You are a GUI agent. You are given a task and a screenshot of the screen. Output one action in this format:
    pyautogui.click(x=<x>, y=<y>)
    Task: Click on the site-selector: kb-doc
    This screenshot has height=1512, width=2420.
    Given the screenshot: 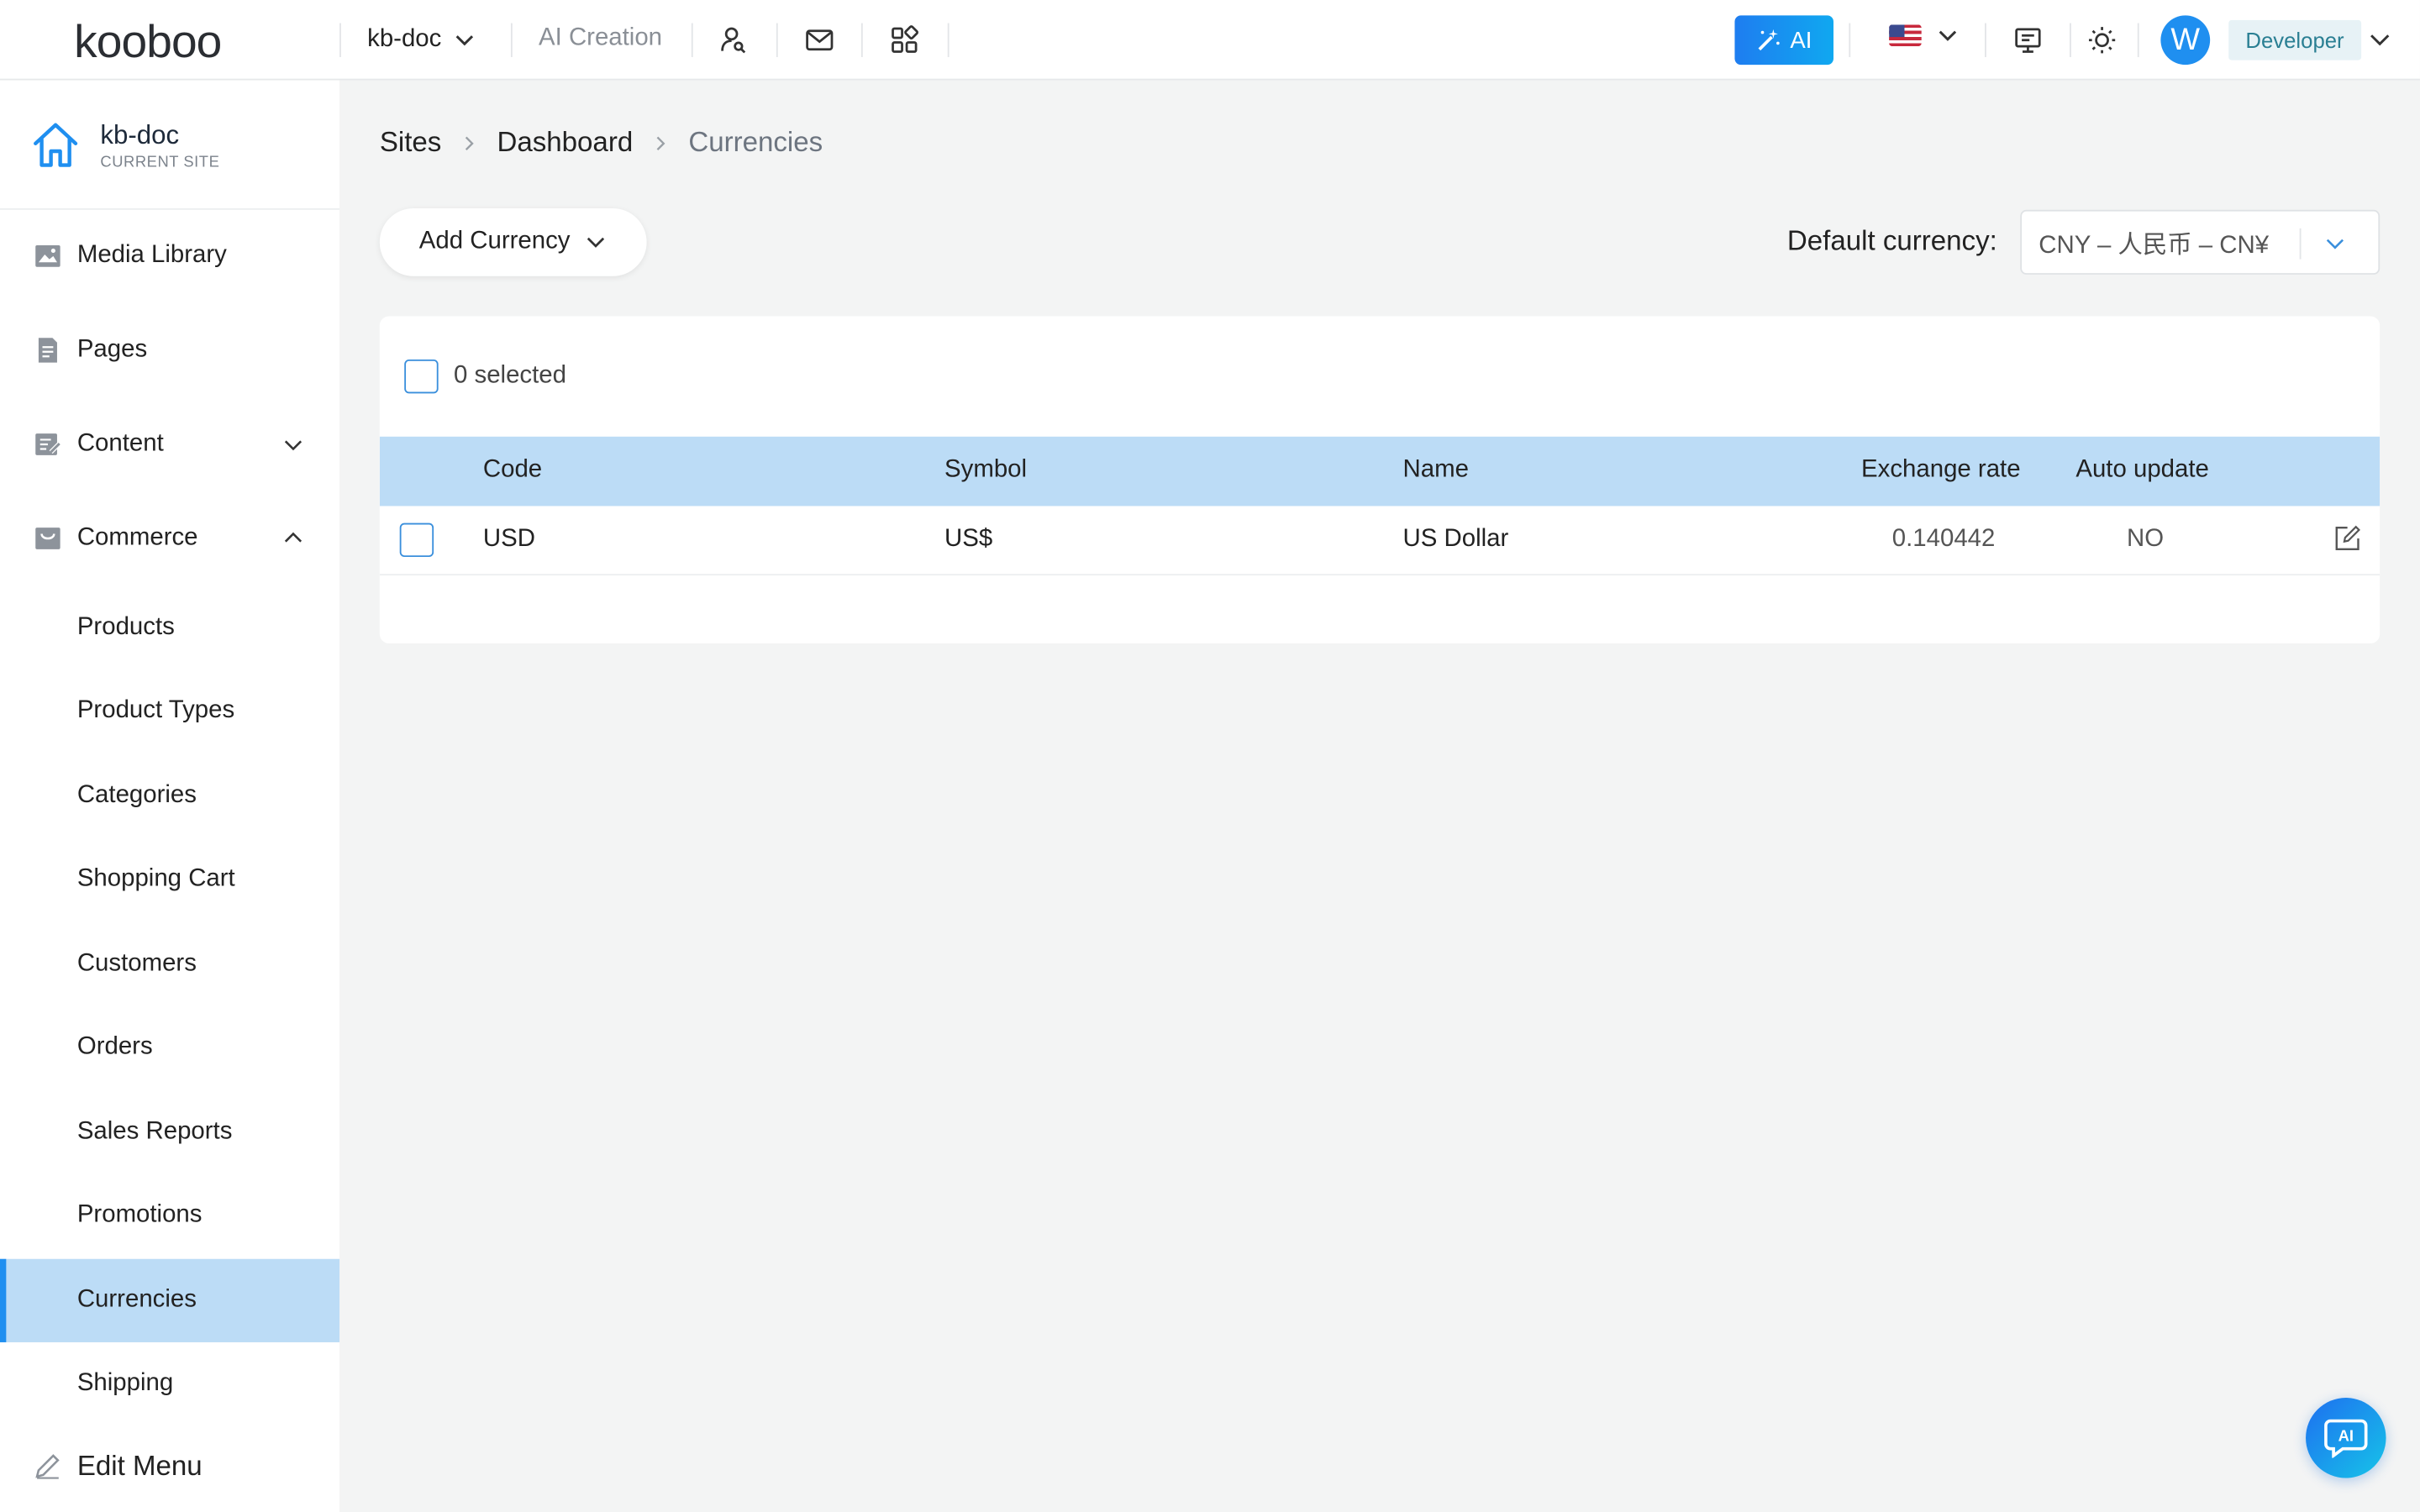 What is the action you would take?
    pyautogui.click(x=421, y=40)
    